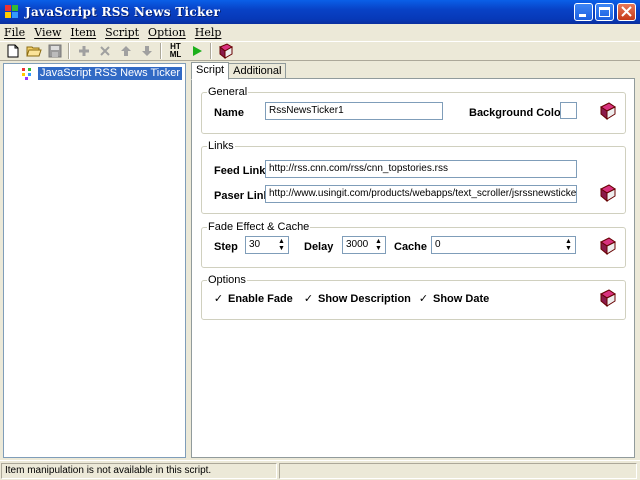 This screenshot has width=640, height=480. I want to click on delay-spinner: 3000 ▲ ▼, so click(364, 245).